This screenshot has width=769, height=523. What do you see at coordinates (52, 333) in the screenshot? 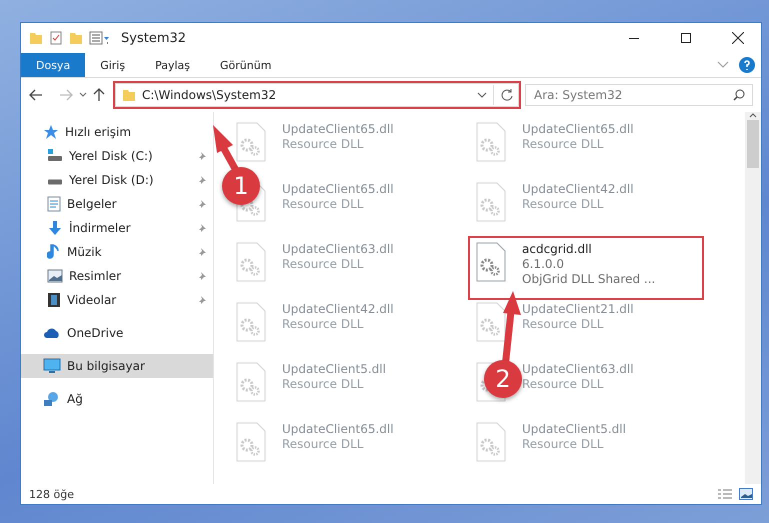
I see `cloud-icon` at bounding box center [52, 333].